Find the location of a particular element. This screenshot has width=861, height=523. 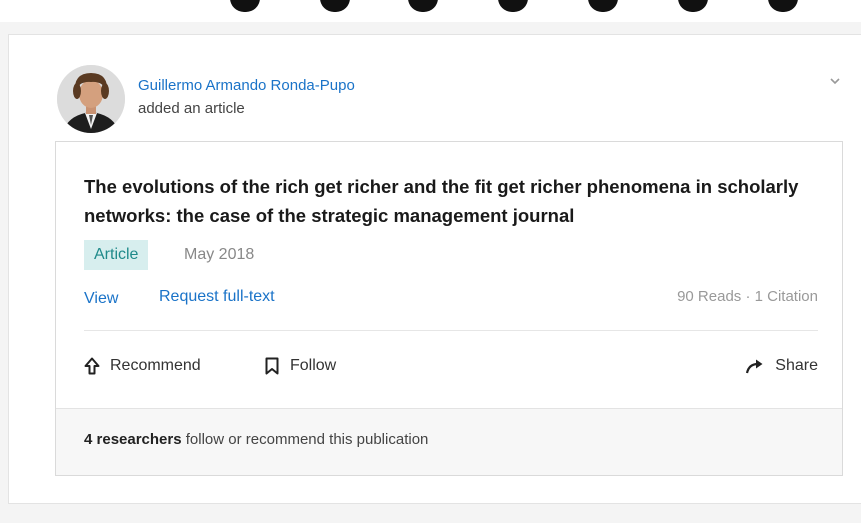

arrow-up-icon is located at coordinates (92, 366).